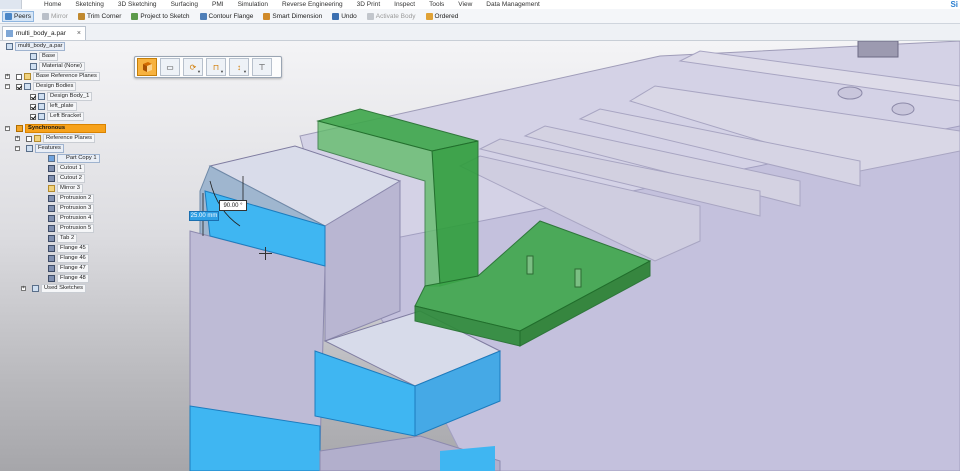  I want to click on tree-label: Design Bodies, so click(55, 86).